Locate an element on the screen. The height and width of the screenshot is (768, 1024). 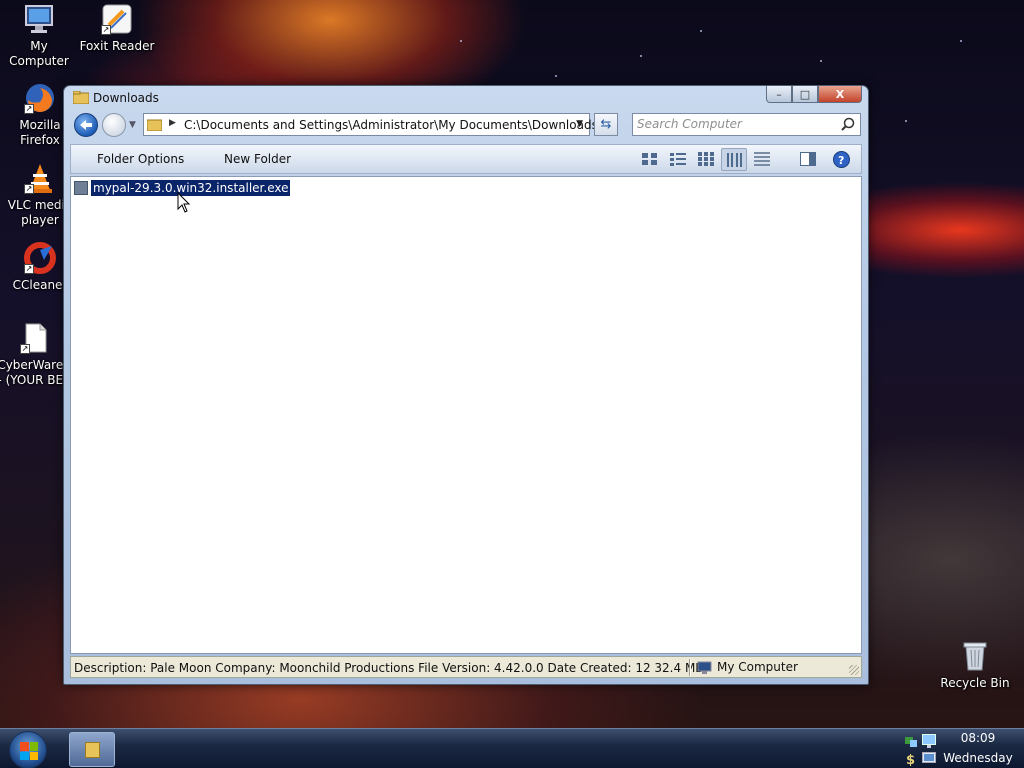
status-location: My Computer is located at coordinates (747, 667).